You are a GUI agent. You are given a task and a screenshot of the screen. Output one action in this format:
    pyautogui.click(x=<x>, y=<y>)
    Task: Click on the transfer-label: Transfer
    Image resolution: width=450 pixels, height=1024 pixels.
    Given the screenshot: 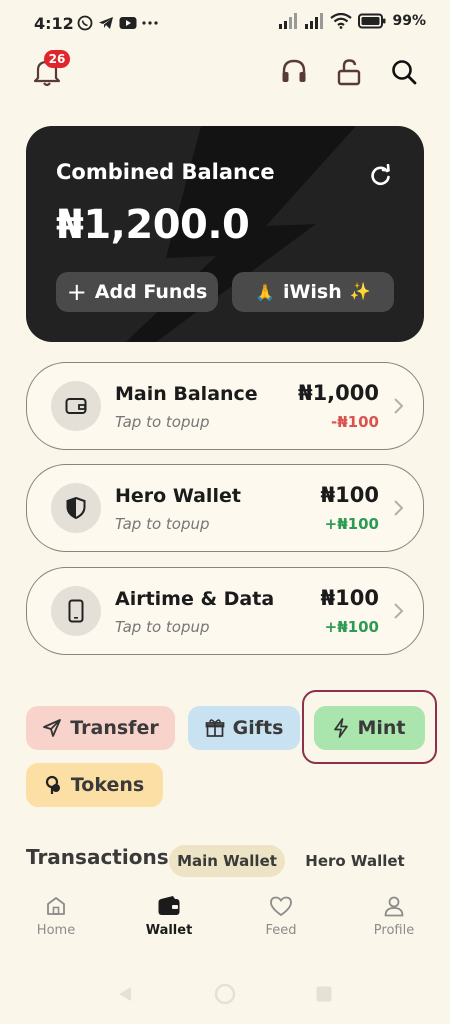 What is the action you would take?
    pyautogui.click(x=114, y=728)
    